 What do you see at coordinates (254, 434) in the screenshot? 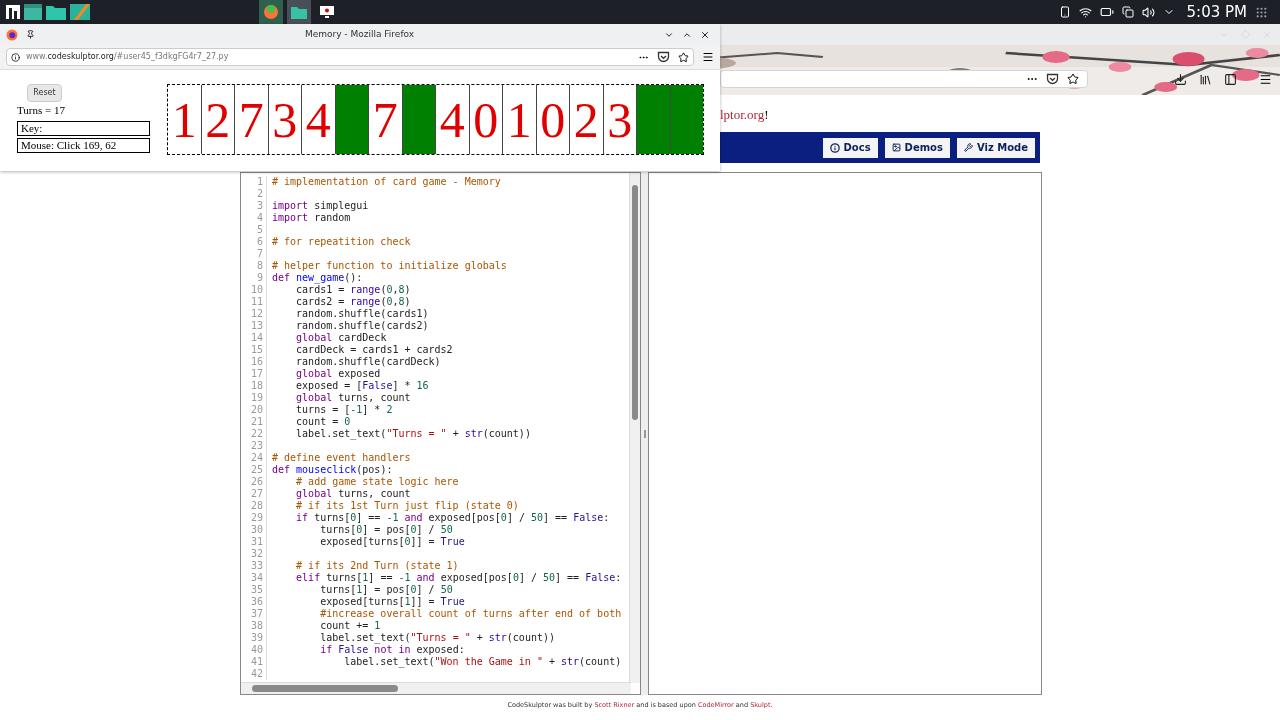
I see `line-number: 22` at bounding box center [254, 434].